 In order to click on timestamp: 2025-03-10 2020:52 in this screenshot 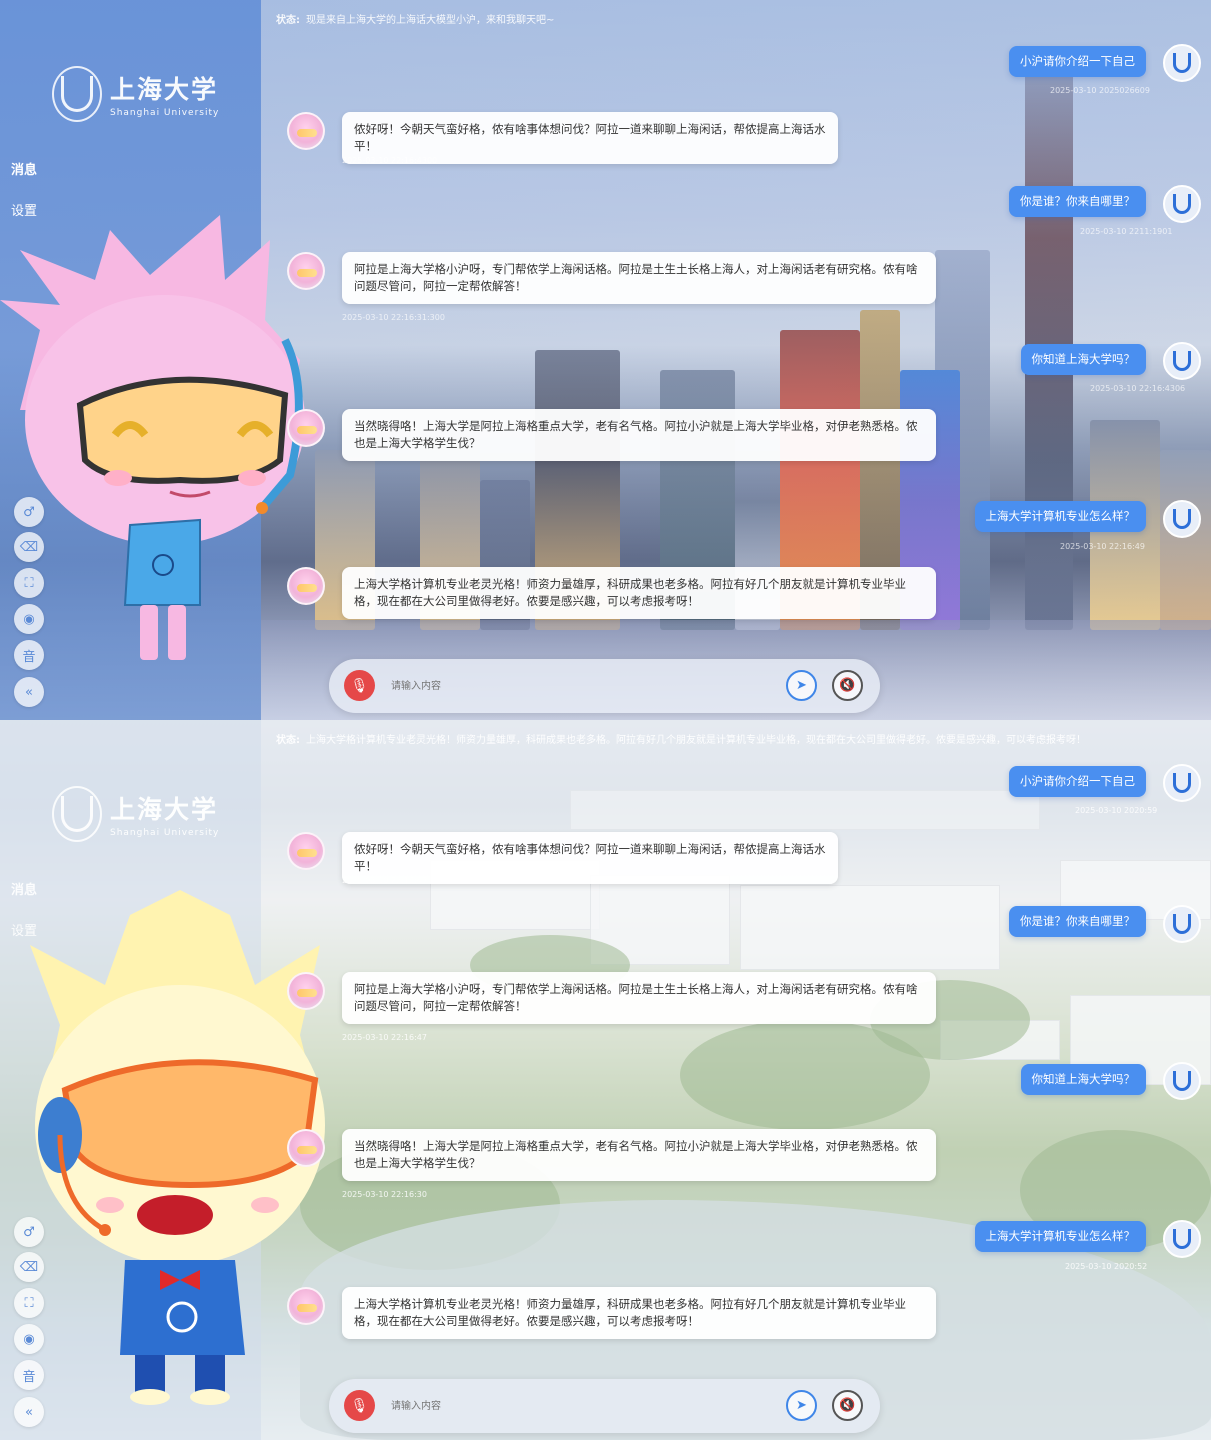, I will do `click(1106, 1266)`.